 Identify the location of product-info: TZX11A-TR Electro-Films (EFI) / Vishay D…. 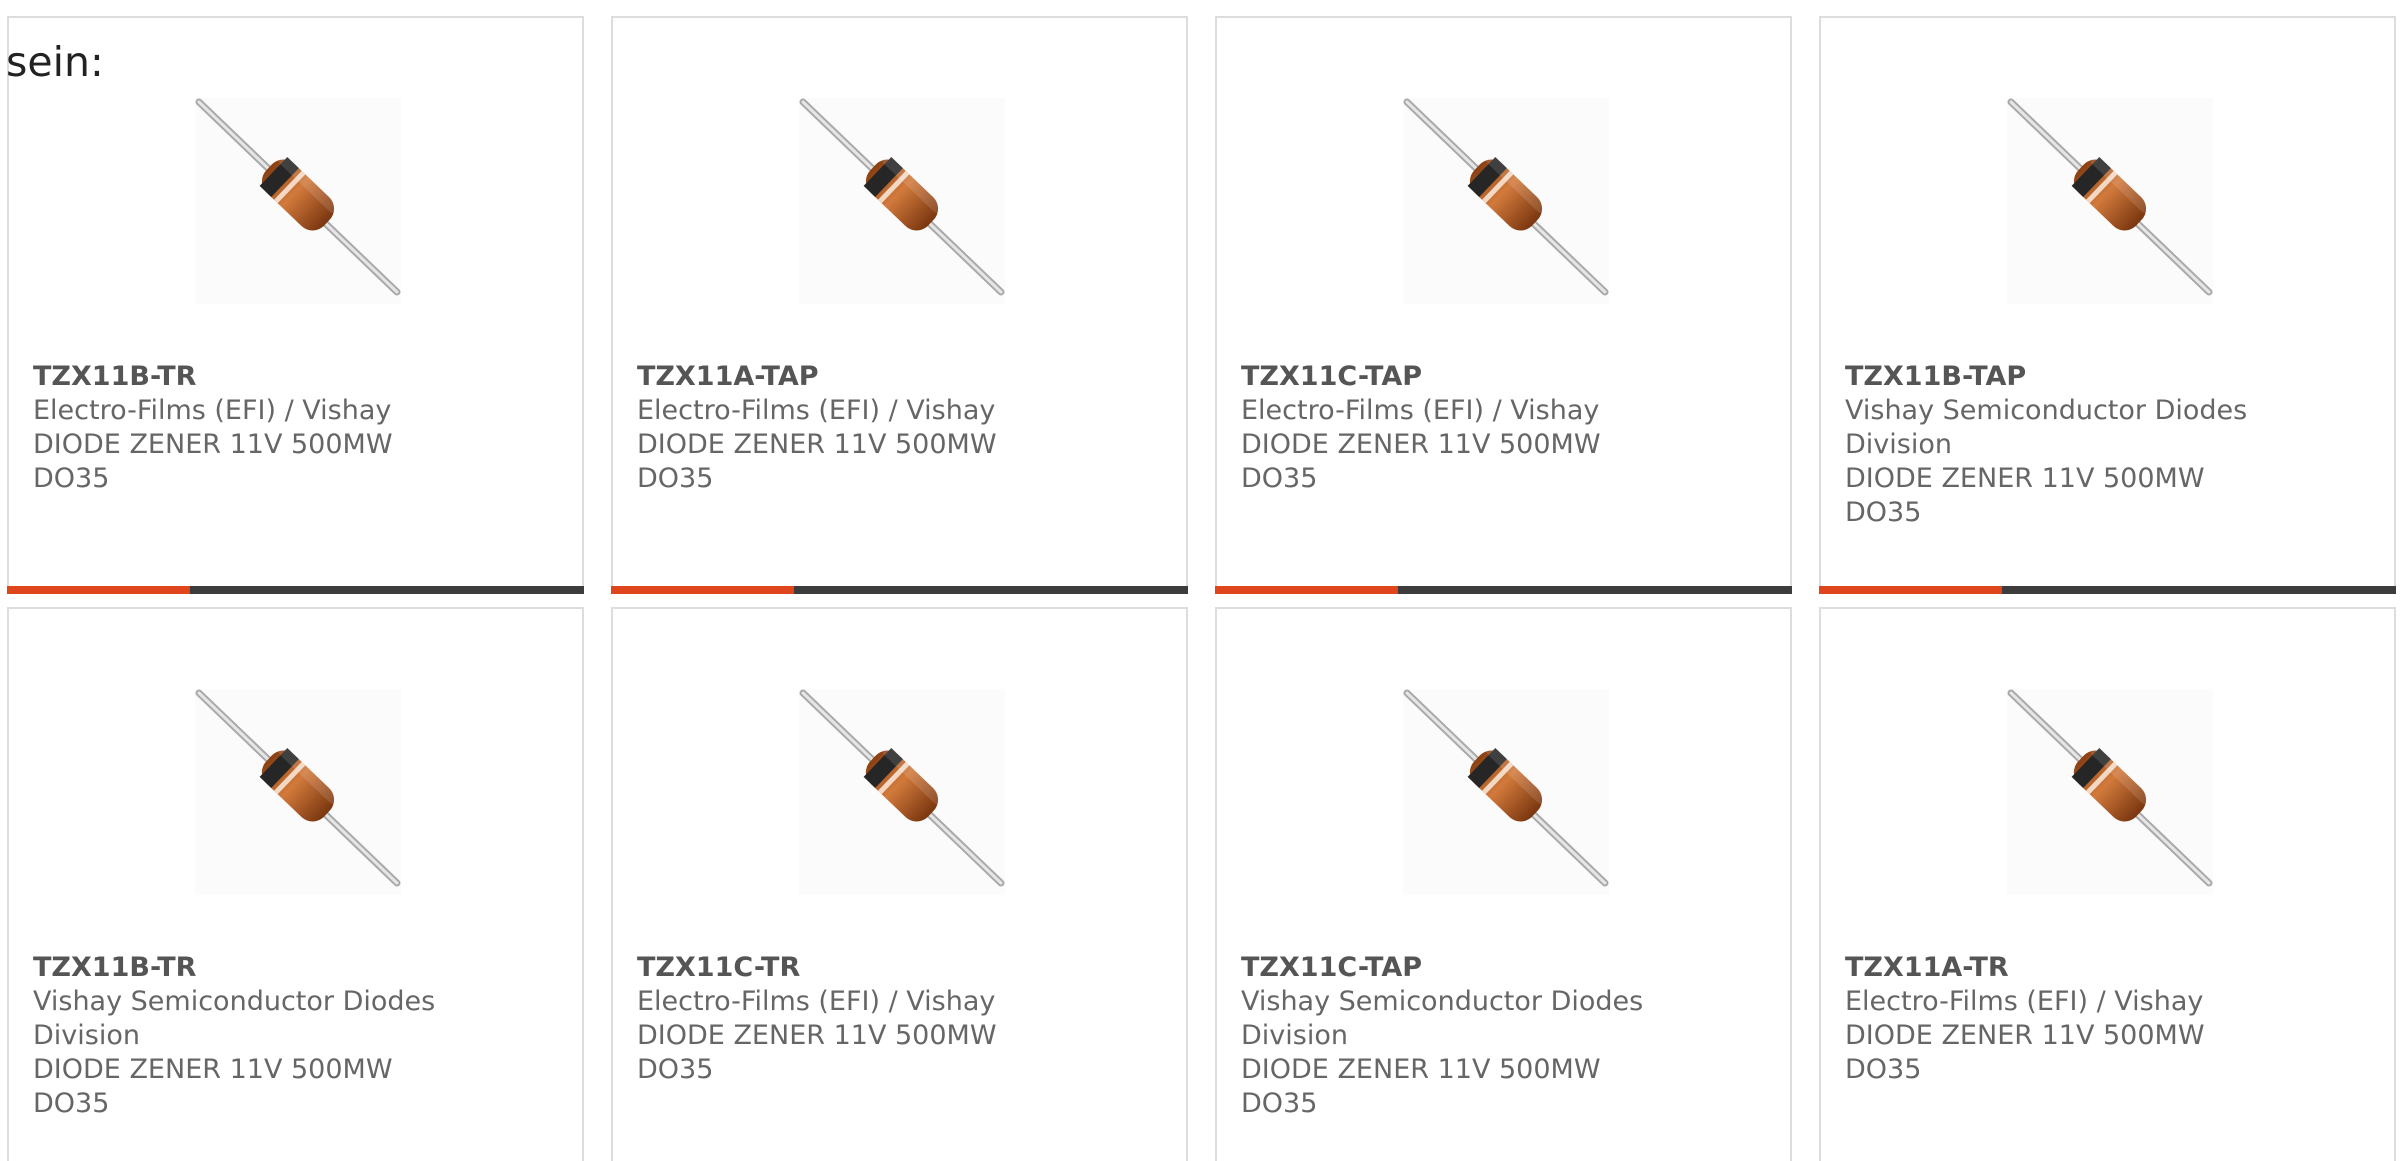
(2055, 1019).